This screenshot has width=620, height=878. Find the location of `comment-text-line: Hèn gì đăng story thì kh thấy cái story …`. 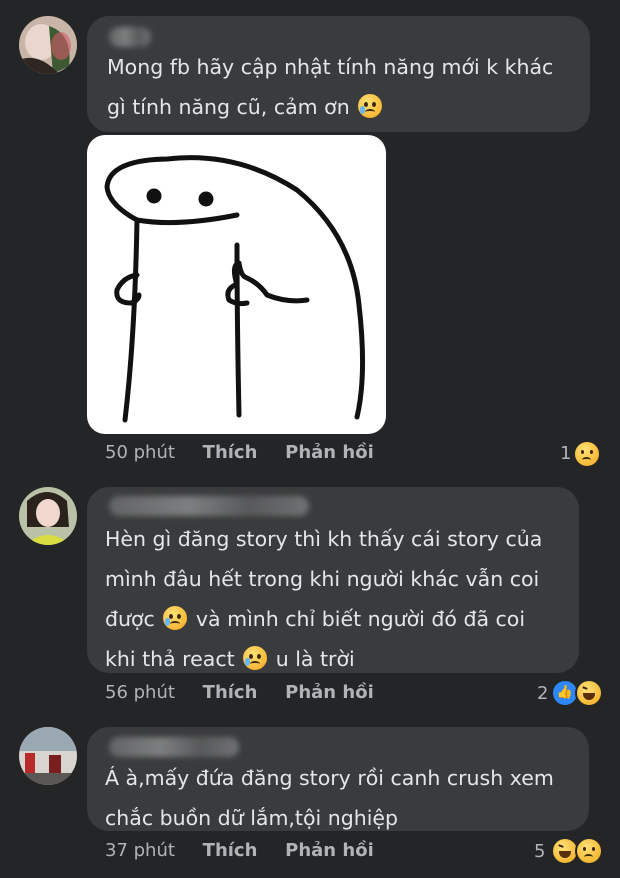

comment-text-line: Hèn gì đăng story thì kh thấy cái story … is located at coordinates (324, 539).